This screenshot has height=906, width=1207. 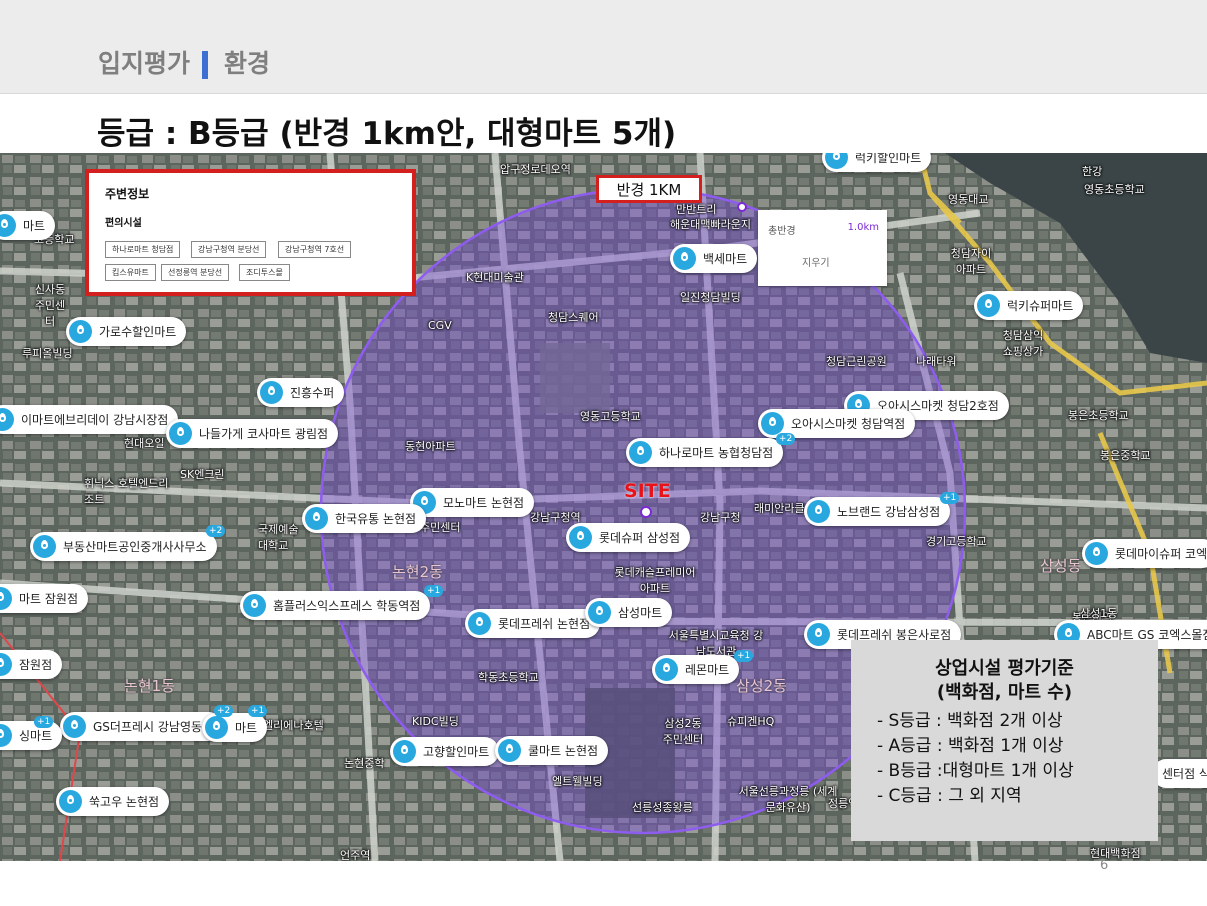 What do you see at coordinates (1098, 415) in the screenshot?
I see `map-label: 봉은초등학교` at bounding box center [1098, 415].